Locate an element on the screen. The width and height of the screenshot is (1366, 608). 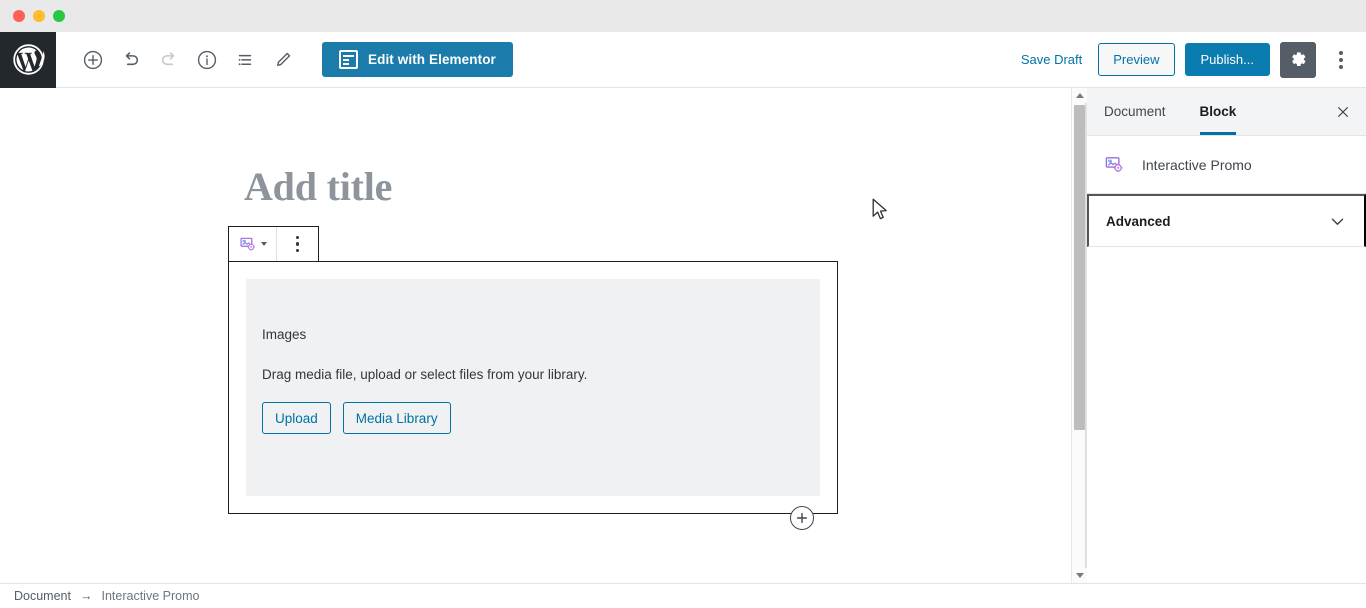
close-icon is located at coordinates (1343, 111).